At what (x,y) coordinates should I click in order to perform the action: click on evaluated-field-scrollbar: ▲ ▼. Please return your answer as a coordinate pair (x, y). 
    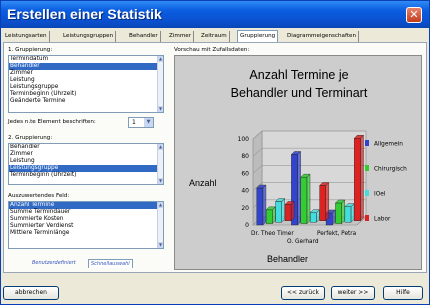
    Looking at the image, I should click on (160, 225).